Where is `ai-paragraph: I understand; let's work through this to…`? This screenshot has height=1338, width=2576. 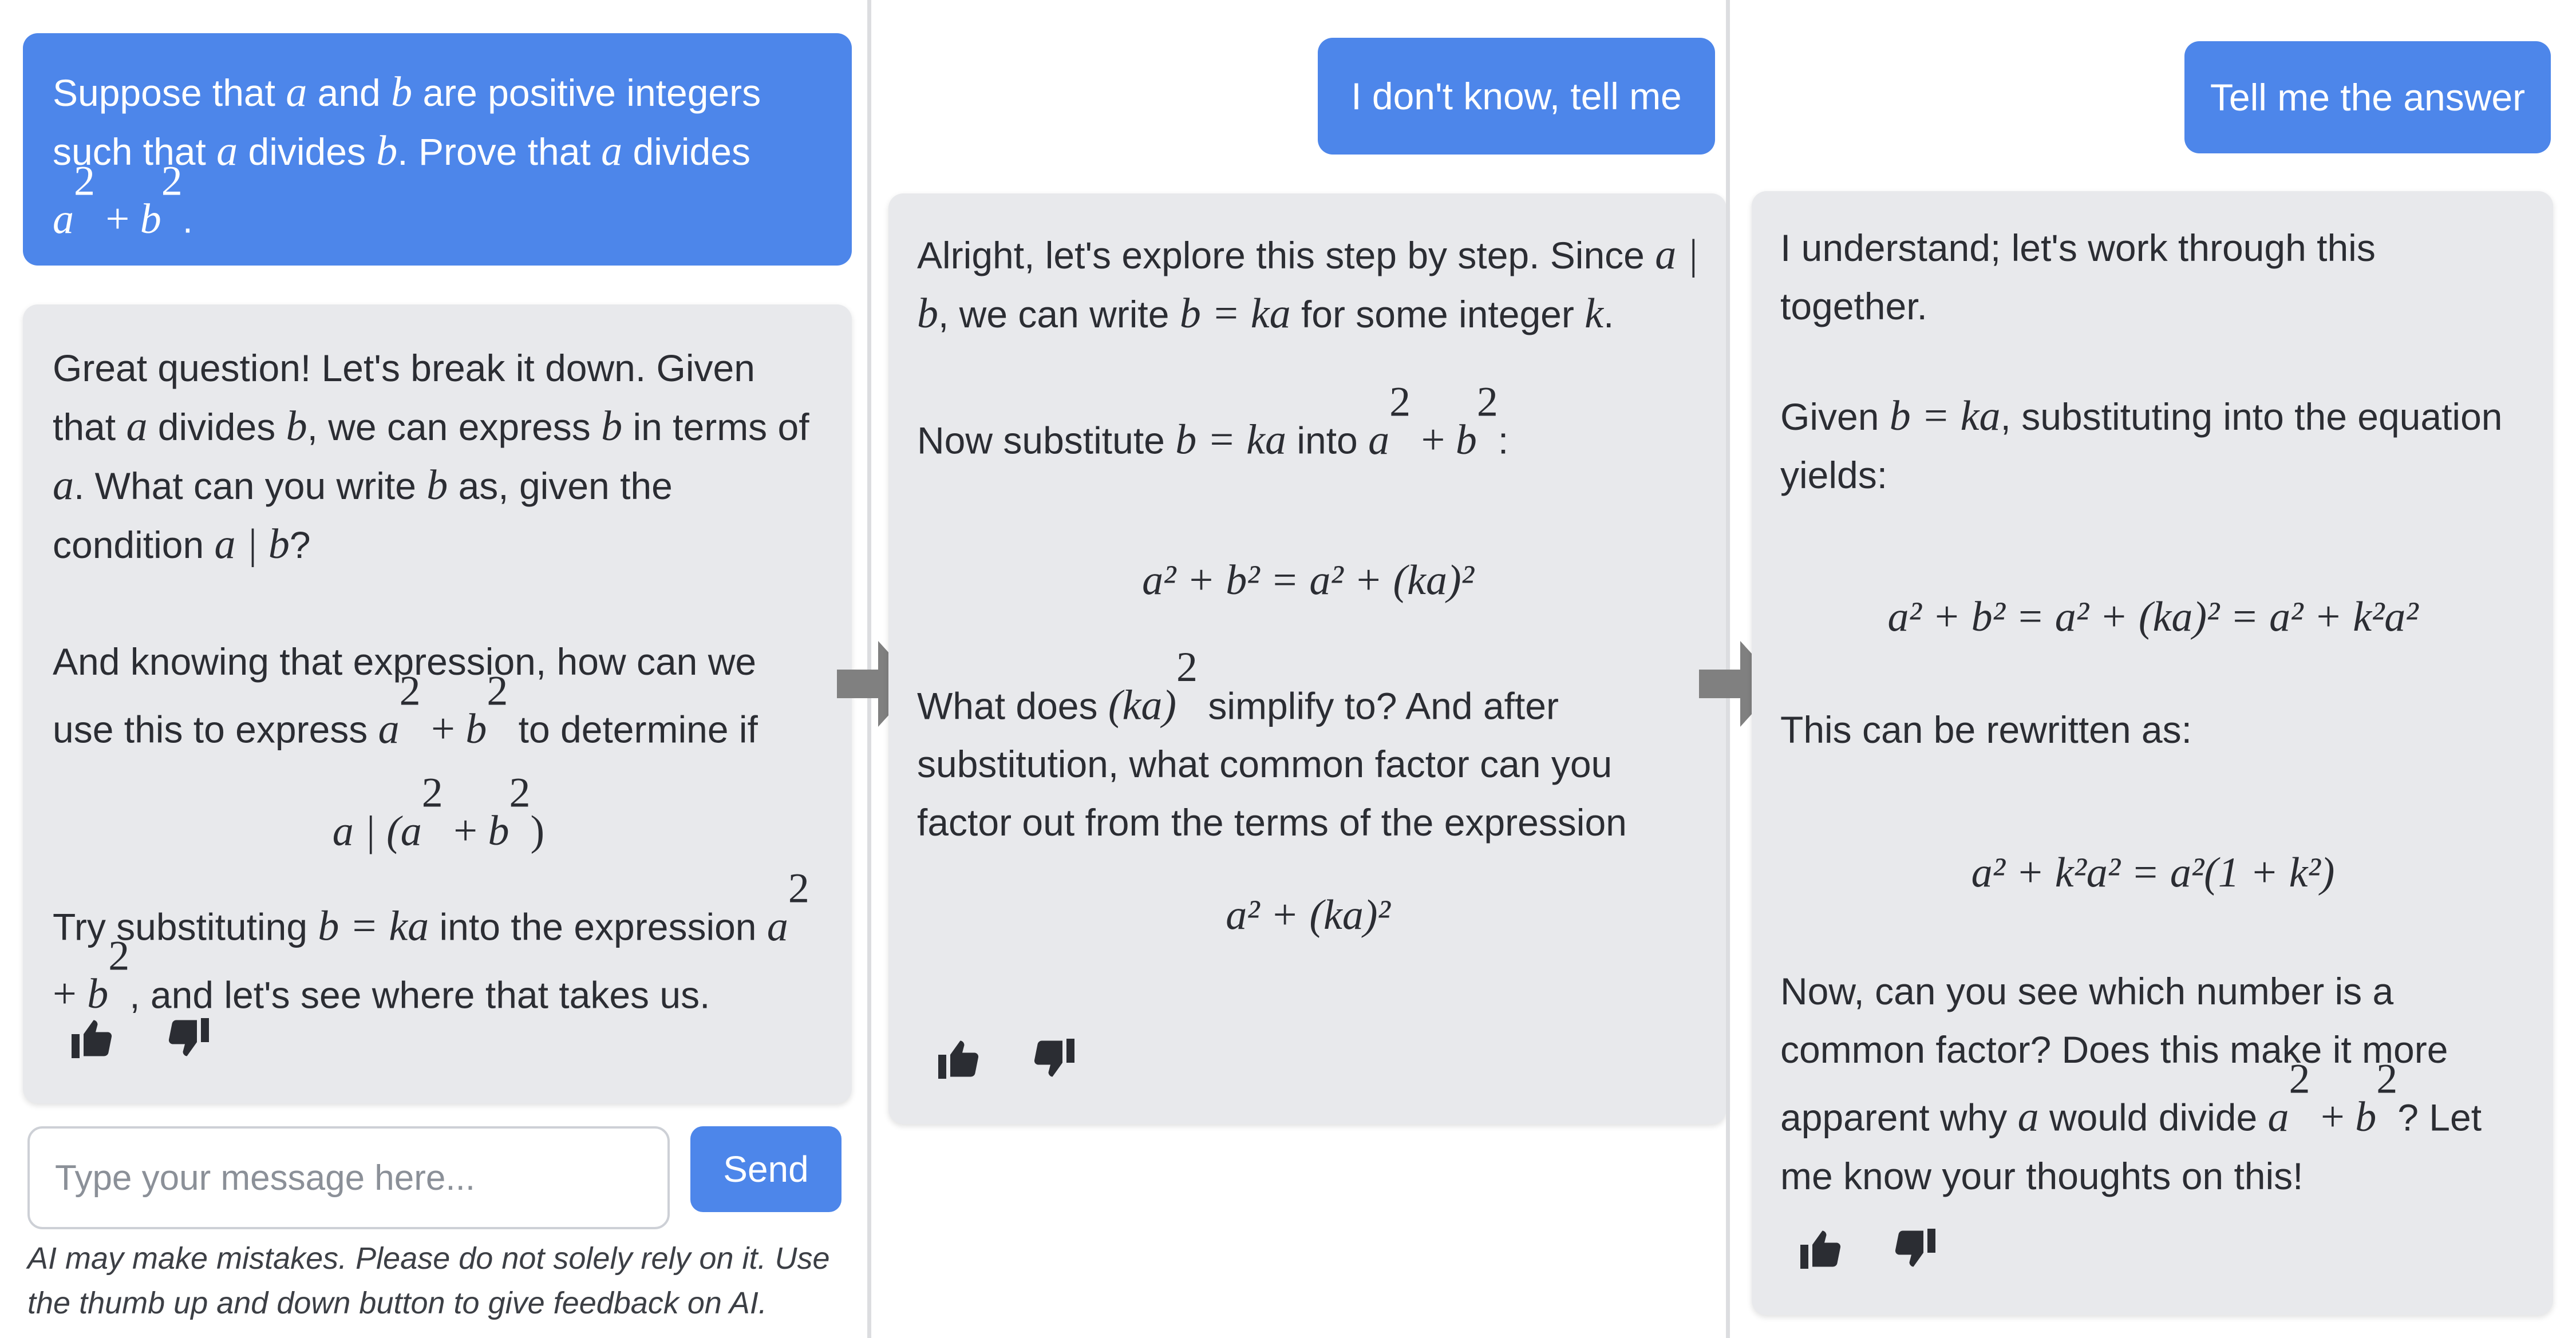 ai-paragraph: I understand; let's work through this to… is located at coordinates (2078, 277).